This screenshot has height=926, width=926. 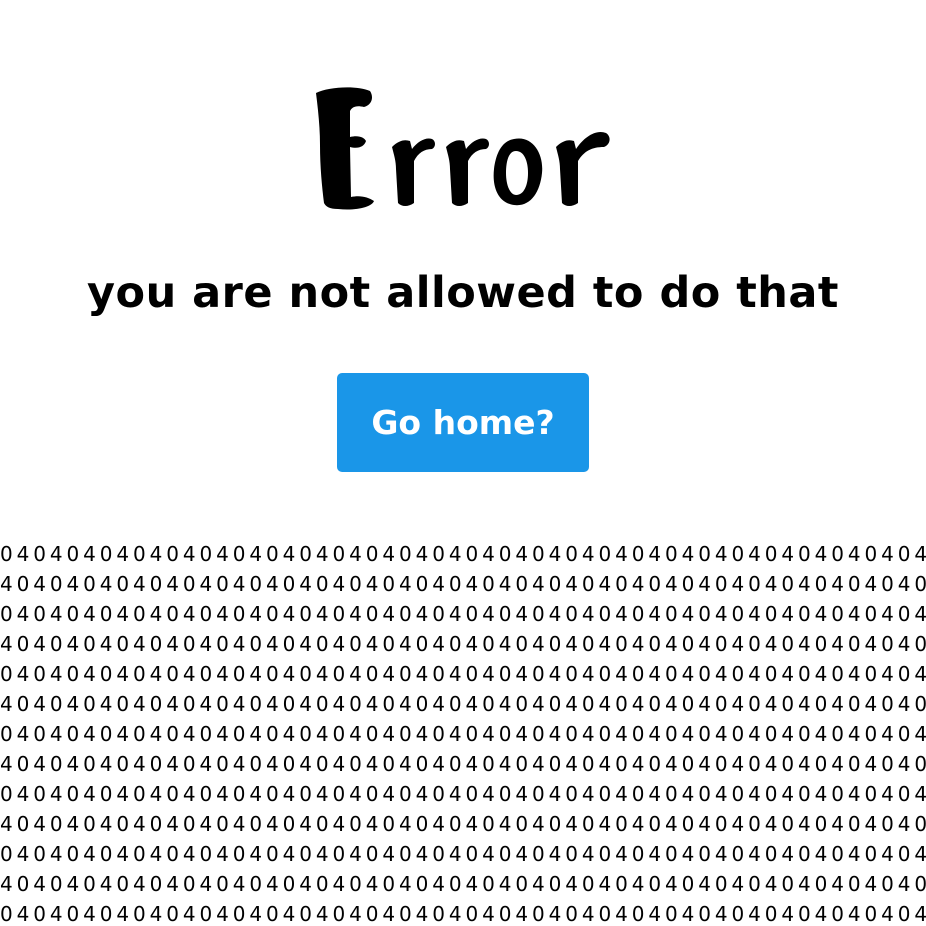 I want to click on error-logo-image, so click(x=463, y=148).